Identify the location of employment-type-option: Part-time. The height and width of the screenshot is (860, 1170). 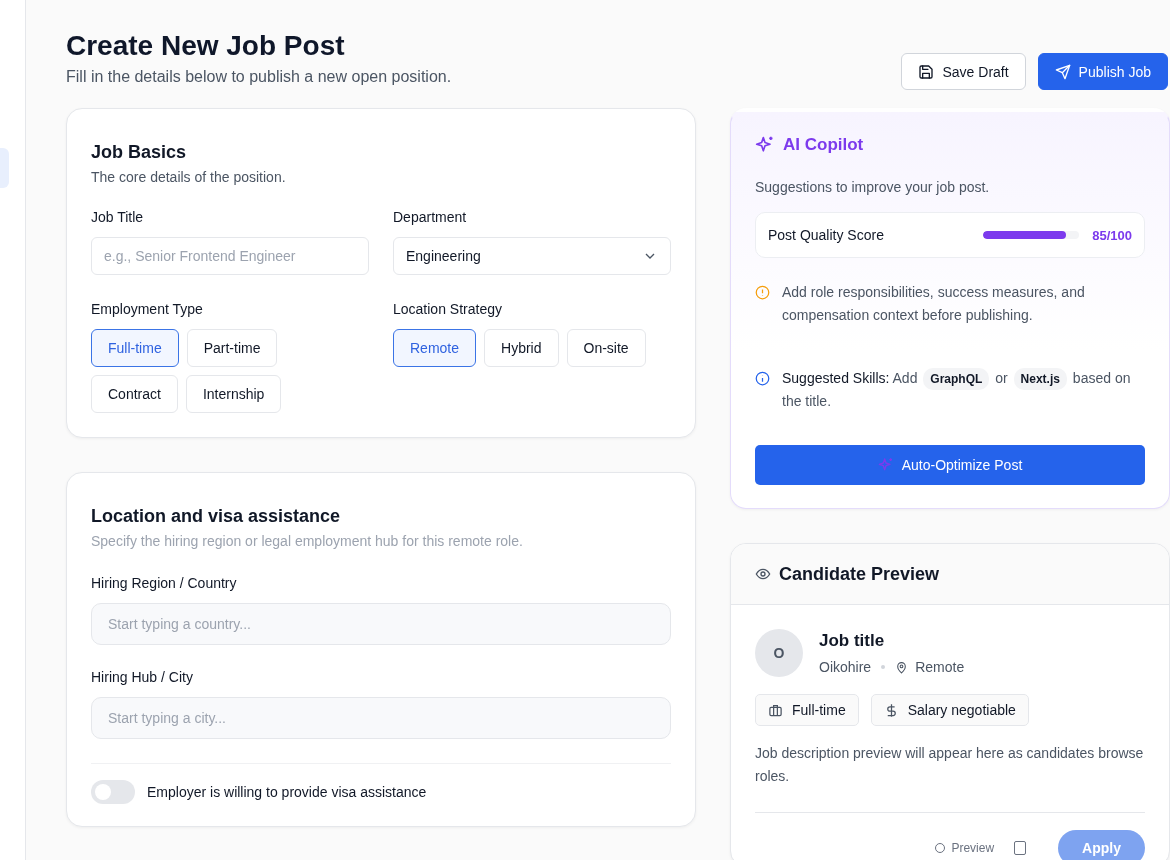
(232, 348).